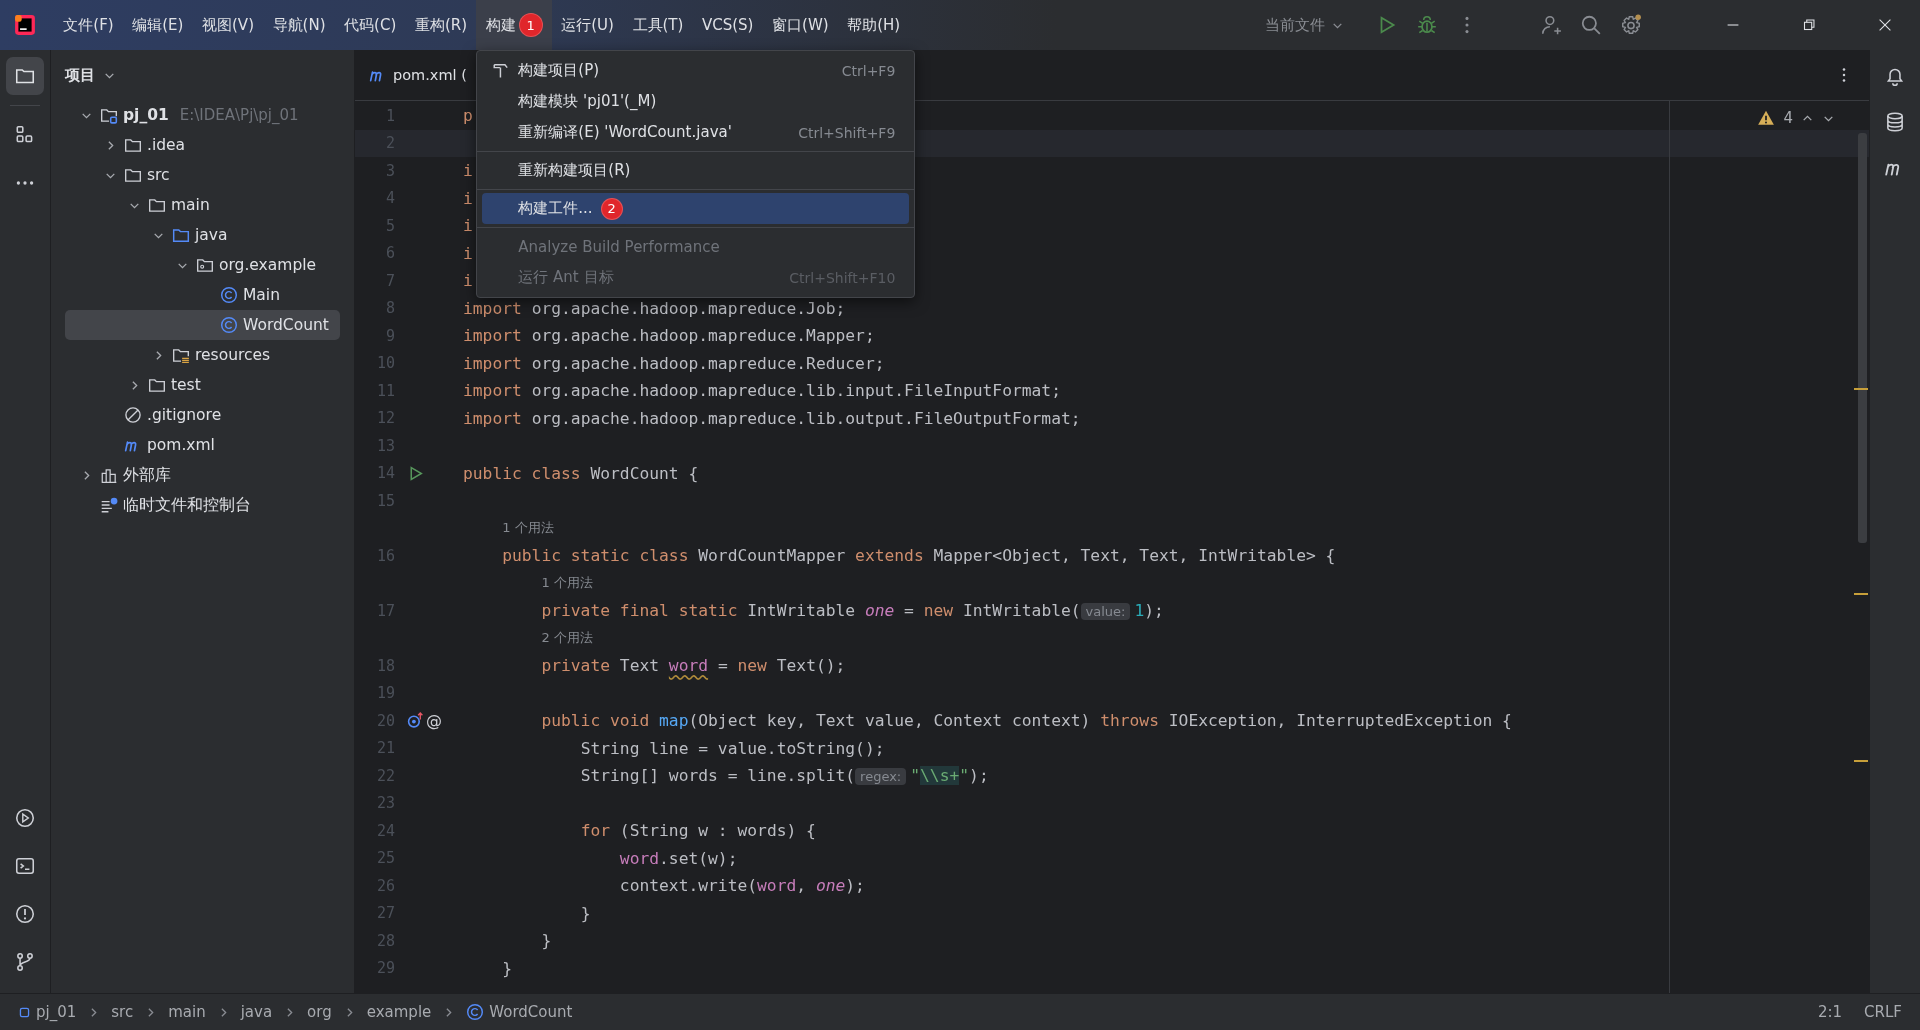 The image size is (1920, 1030). What do you see at coordinates (727, 25) in the screenshot?
I see `menu-item: VCS(S)` at bounding box center [727, 25].